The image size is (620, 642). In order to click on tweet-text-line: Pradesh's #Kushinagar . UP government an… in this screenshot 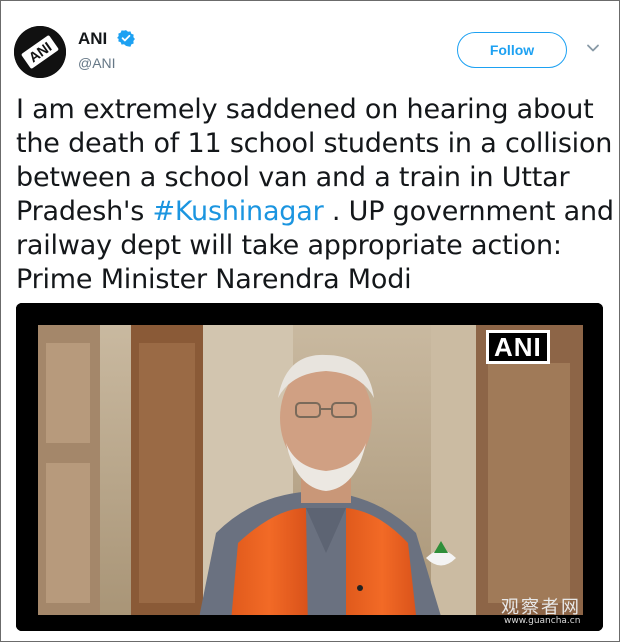, I will do `click(315, 212)`.